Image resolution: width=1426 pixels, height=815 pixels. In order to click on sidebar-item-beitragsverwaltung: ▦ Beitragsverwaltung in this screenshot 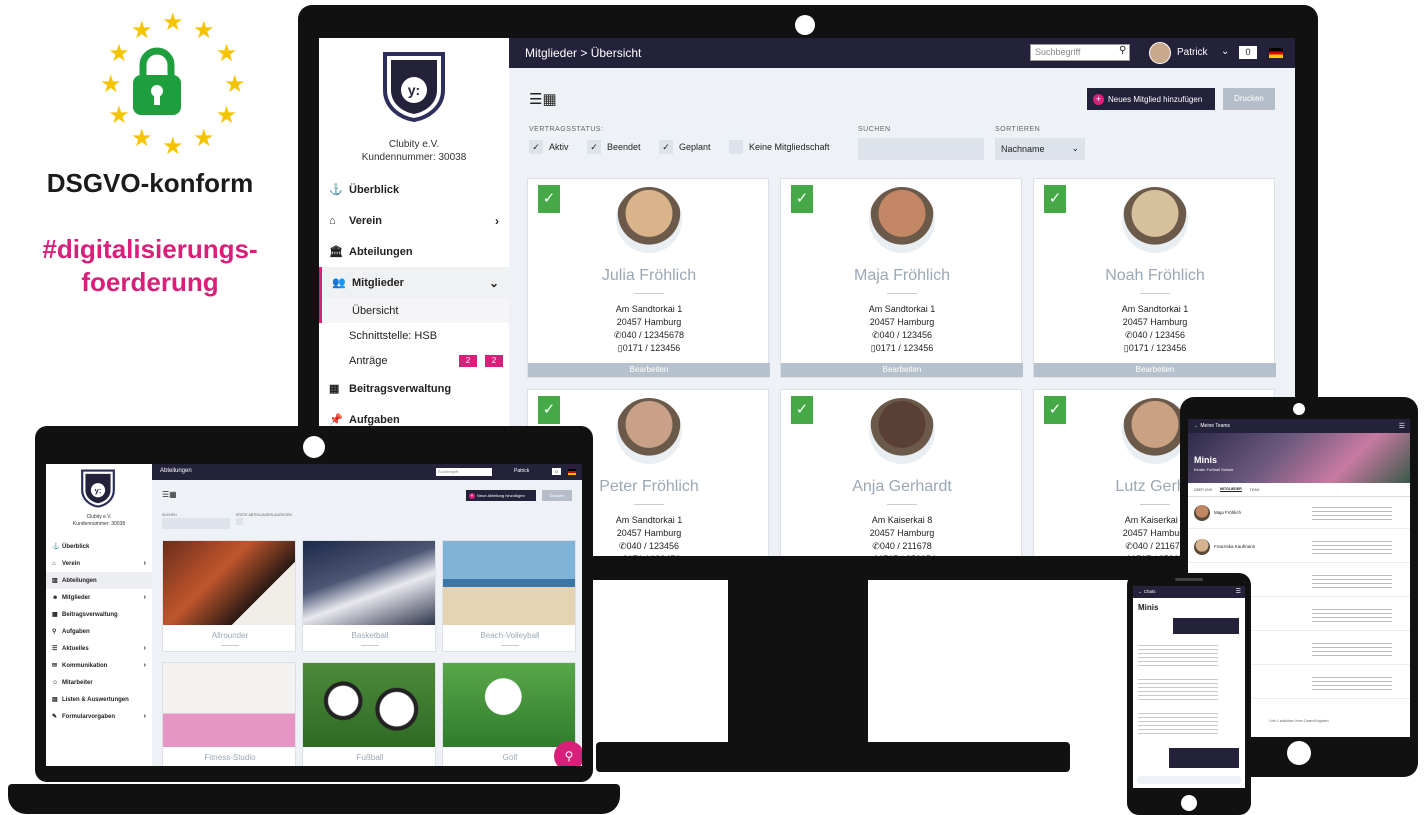, I will do `click(414, 388)`.